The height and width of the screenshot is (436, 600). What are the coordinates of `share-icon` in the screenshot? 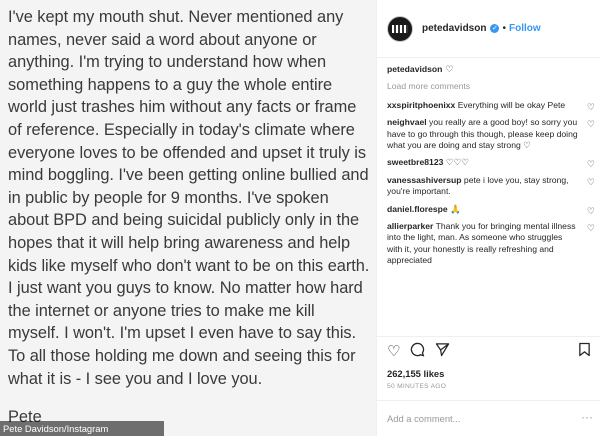 It's located at (442, 351).